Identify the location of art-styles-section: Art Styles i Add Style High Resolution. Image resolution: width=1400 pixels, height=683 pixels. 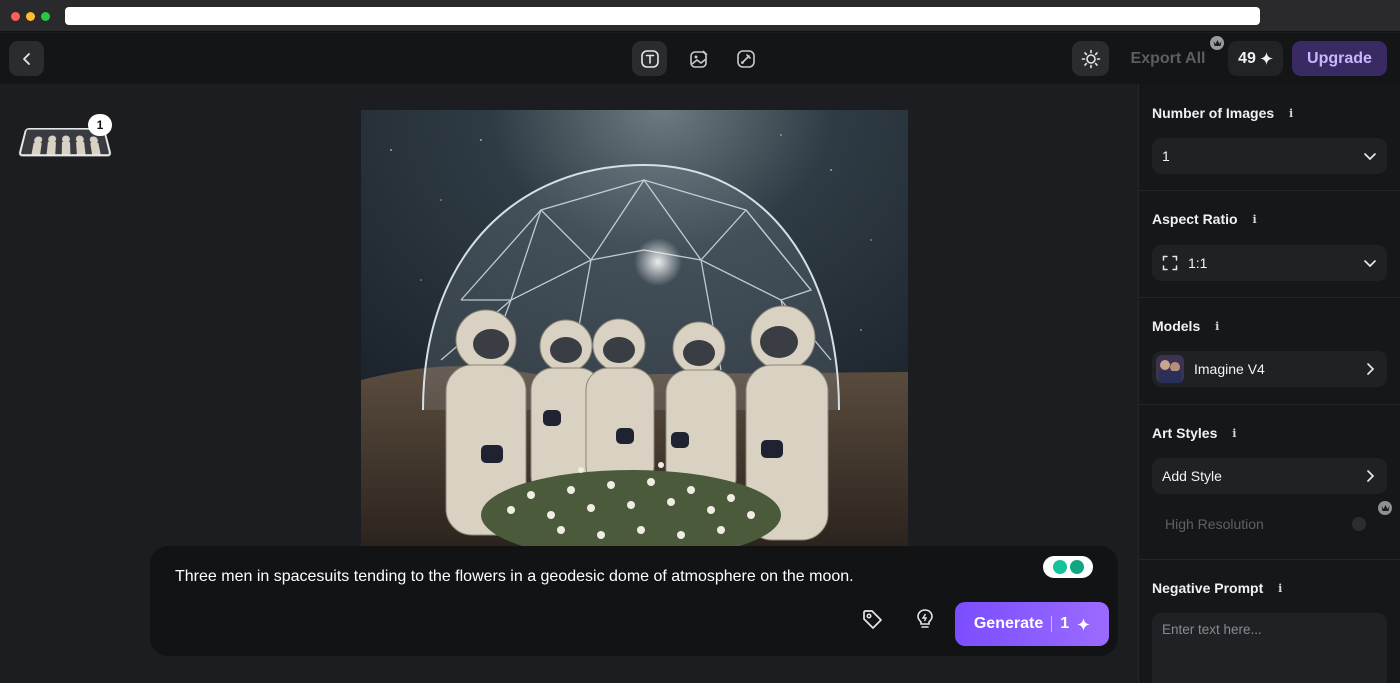
(1269, 482).